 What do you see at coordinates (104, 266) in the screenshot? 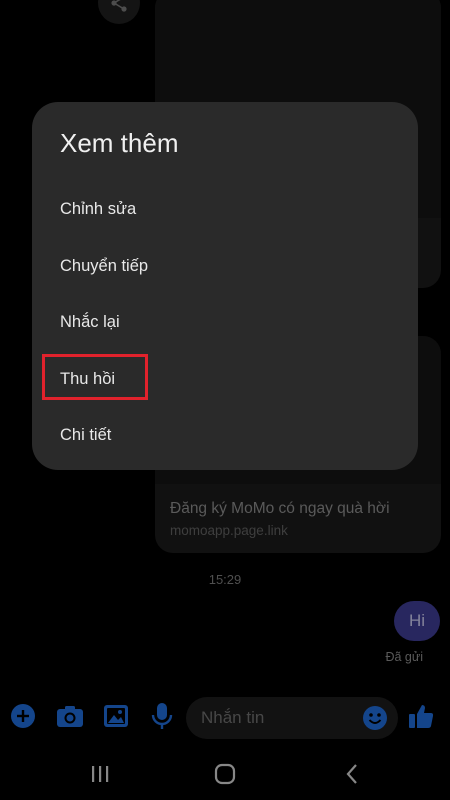
I see `menu-item-forward: Chuyển tiếp` at bounding box center [104, 266].